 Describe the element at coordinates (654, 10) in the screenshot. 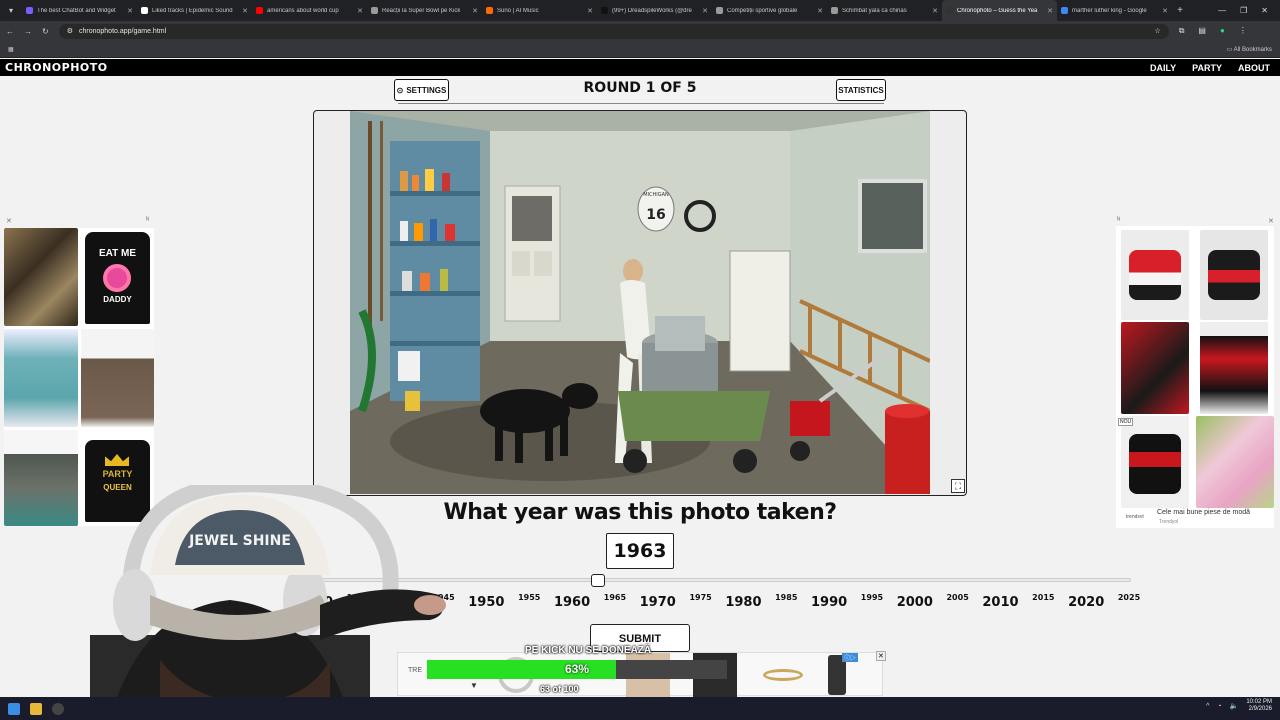

I see `browser-tab: (99+) DreadspileWorks (@dre ✕` at that location.